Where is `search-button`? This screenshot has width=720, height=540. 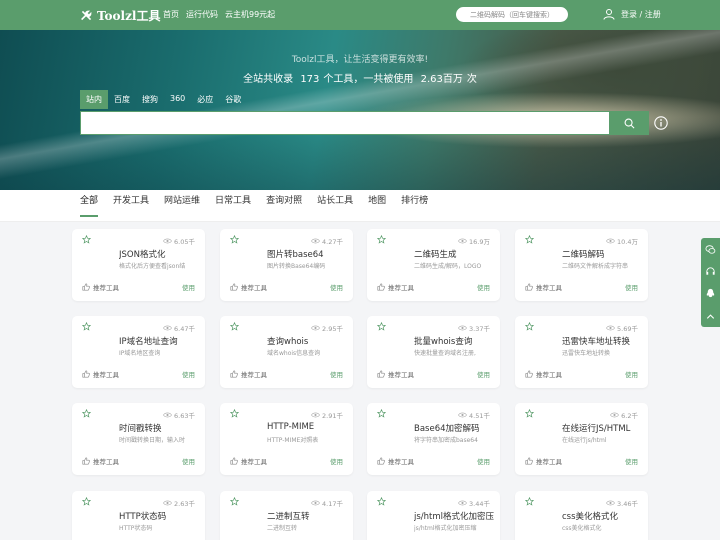 search-button is located at coordinates (629, 123).